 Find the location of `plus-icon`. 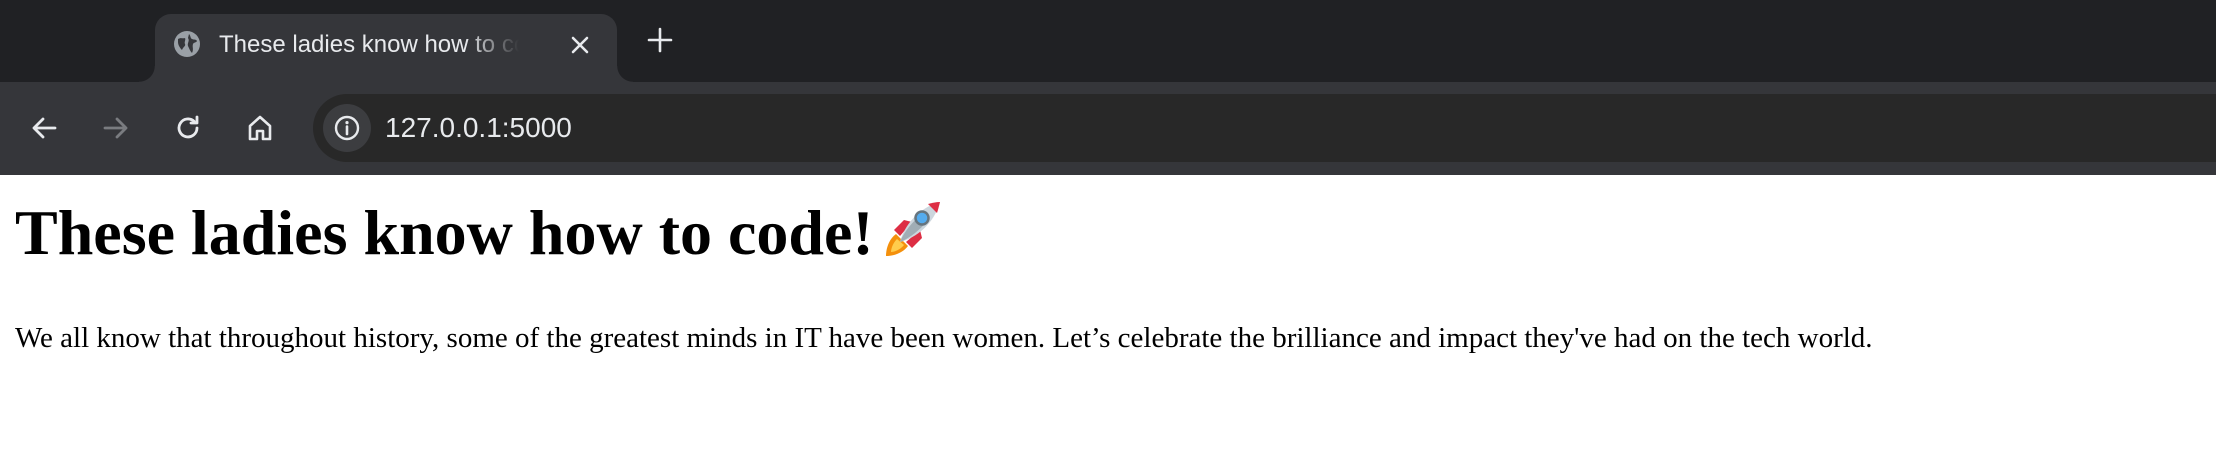

plus-icon is located at coordinates (660, 40).